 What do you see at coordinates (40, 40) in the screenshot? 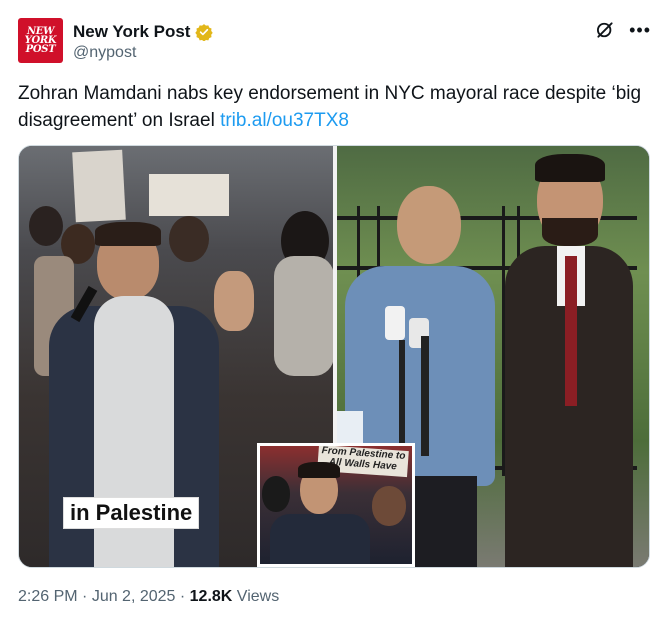
I see `avatar: NEW YORK POST` at bounding box center [40, 40].